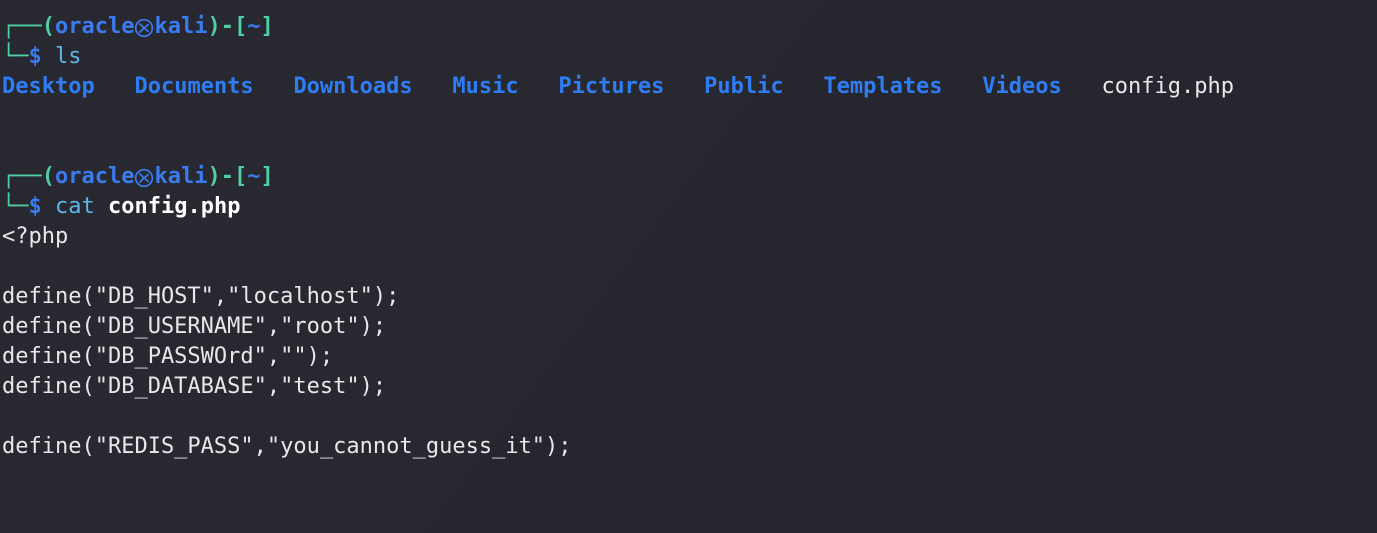 The height and width of the screenshot is (533, 1377). I want to click on ls-entry-documents: Documents, so click(193, 86).